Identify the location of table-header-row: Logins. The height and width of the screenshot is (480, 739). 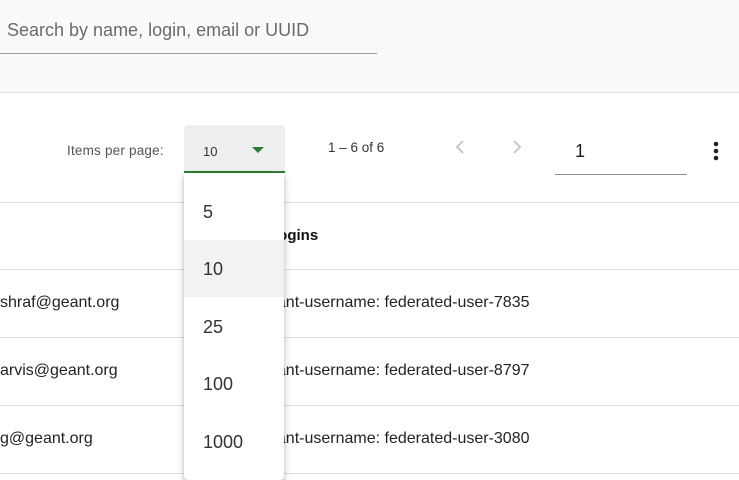
(369, 236).